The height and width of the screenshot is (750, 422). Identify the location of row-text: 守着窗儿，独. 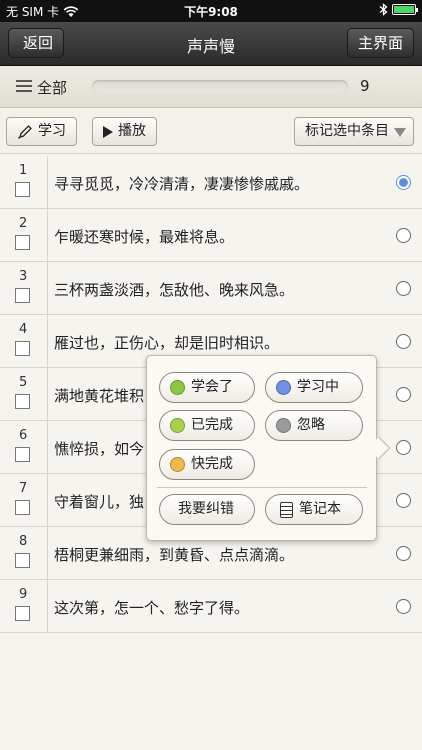
(99, 502).